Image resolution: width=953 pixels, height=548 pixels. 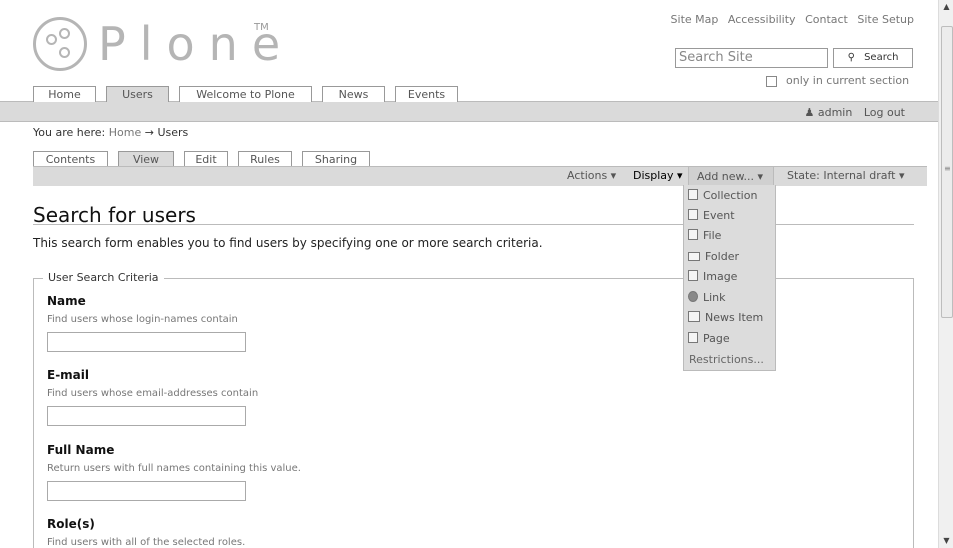 I want to click on link-icon, so click(x=693, y=296).